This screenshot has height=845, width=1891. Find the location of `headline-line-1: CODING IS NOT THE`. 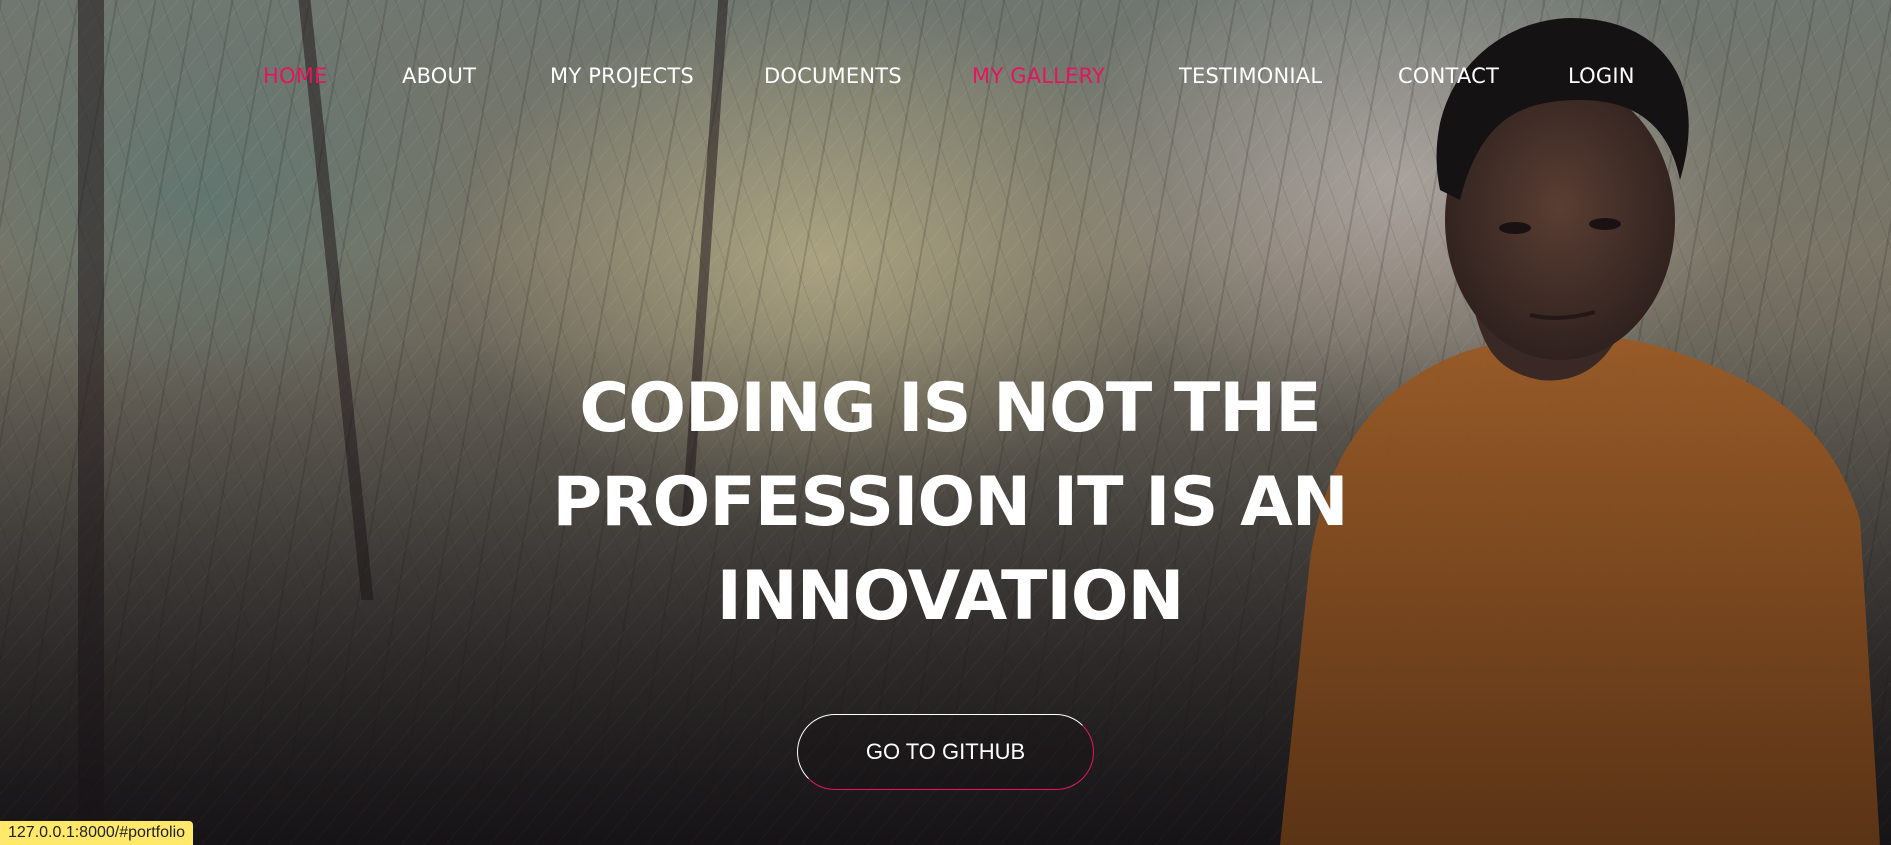

headline-line-1: CODING IS NOT THE is located at coordinates (950, 408).